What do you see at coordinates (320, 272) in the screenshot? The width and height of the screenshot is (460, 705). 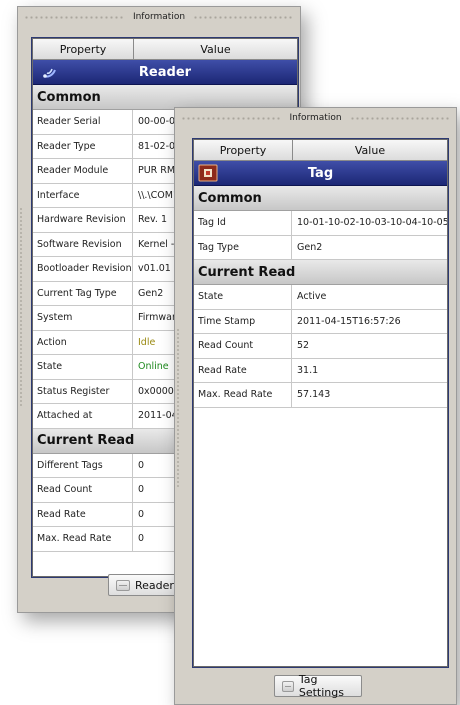 I see `tag-current-read-section: Current Read` at bounding box center [320, 272].